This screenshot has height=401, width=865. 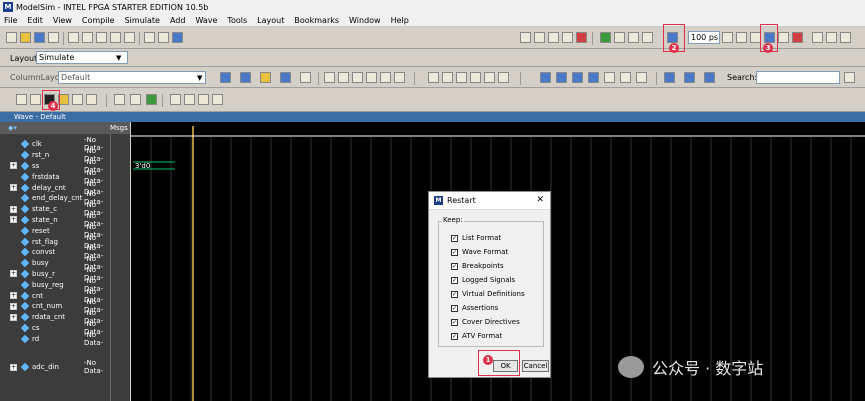 I want to click on group-icon, so click(x=265, y=77).